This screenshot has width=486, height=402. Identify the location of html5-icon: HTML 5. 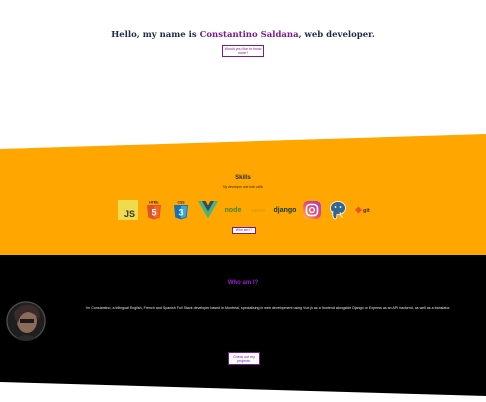
(154, 210).